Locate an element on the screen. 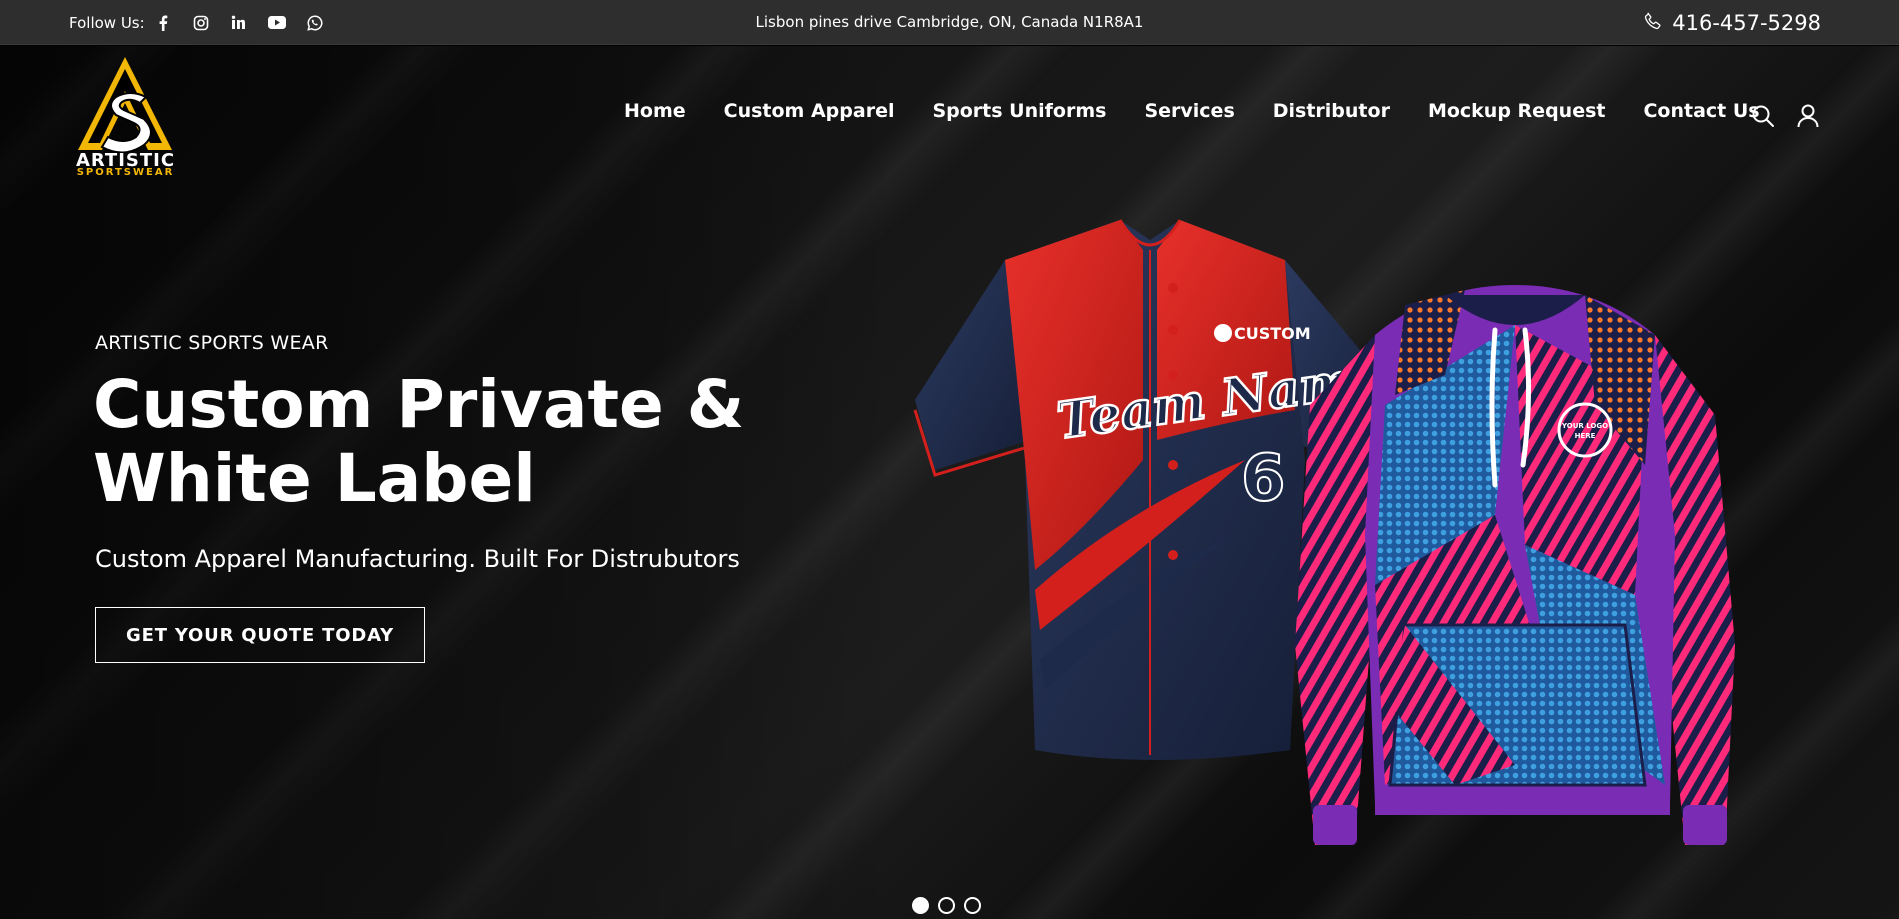 This screenshot has height=919, width=1899. logo-tagline: SPORTSWEAR is located at coordinates (125, 172).